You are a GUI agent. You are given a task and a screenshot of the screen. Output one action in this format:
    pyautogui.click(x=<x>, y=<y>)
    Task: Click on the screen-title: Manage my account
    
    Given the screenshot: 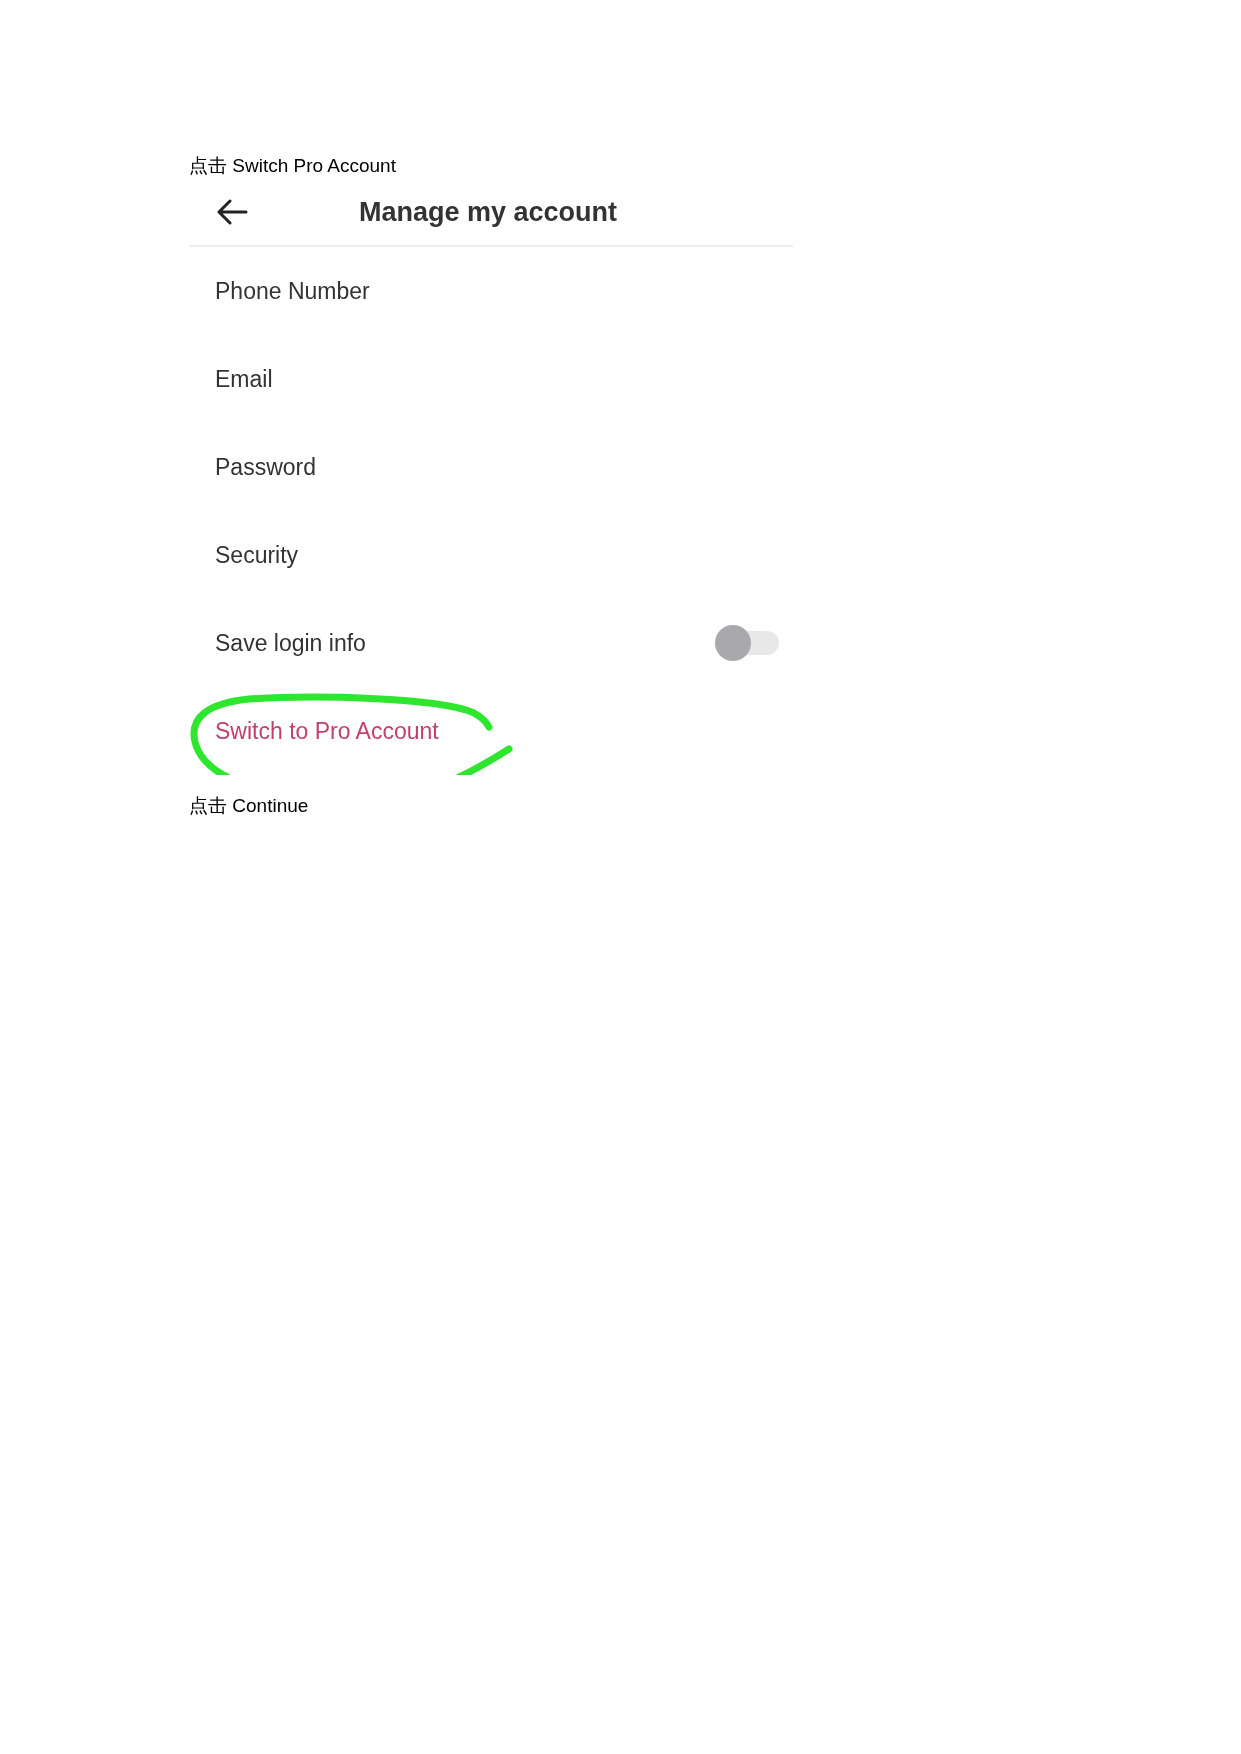 What is the action you would take?
    pyautogui.click(x=488, y=212)
    